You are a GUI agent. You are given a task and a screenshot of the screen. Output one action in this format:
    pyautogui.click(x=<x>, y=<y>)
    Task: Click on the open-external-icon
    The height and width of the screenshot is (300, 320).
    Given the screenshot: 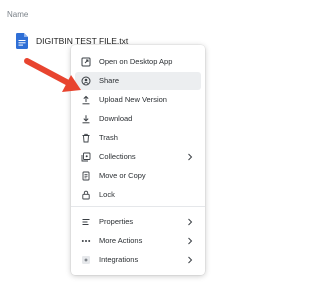 What is the action you would take?
    pyautogui.click(x=86, y=62)
    